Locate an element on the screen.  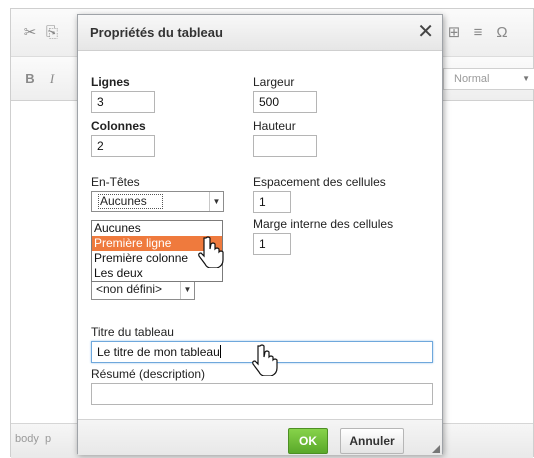
headers-select: Aucunes ▼ is located at coordinates (157, 201).